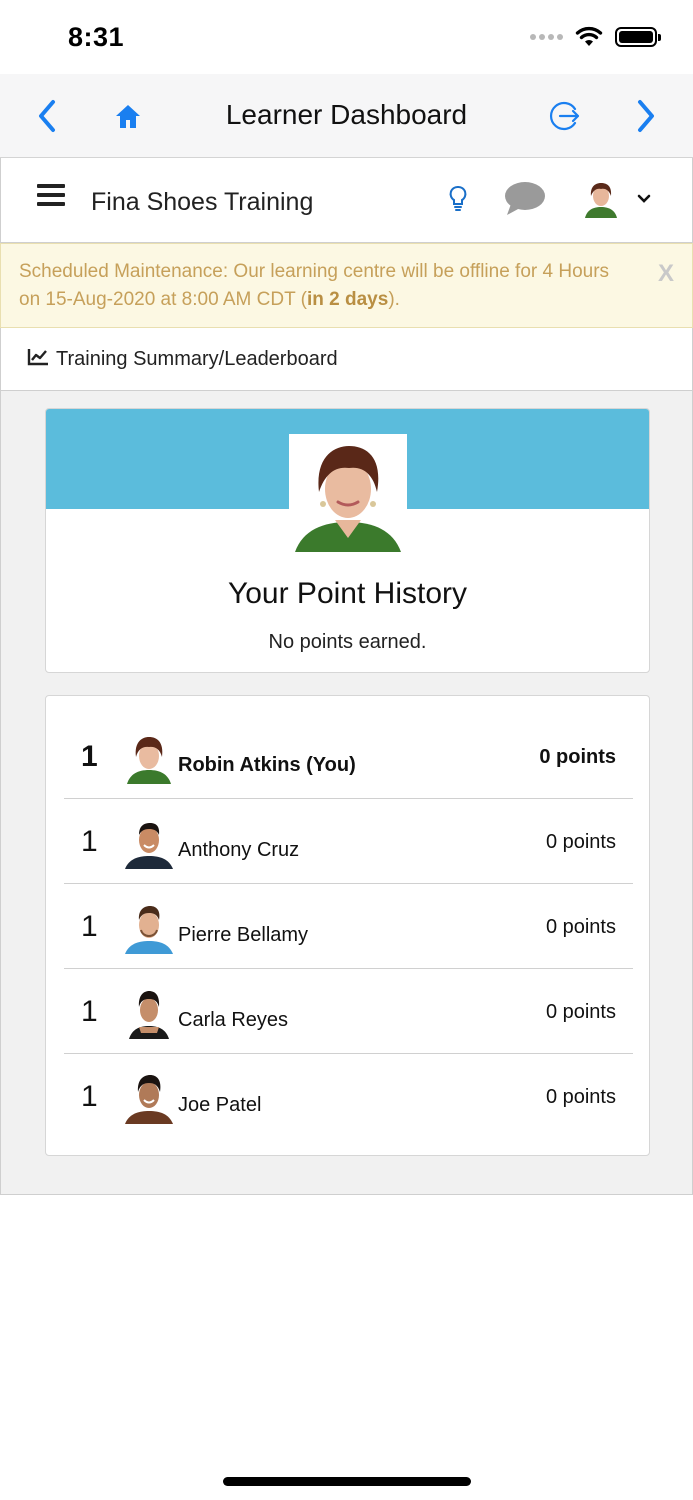 Image resolution: width=693 pixels, height=1500 pixels. I want to click on lightbulb-icon, so click(458, 199).